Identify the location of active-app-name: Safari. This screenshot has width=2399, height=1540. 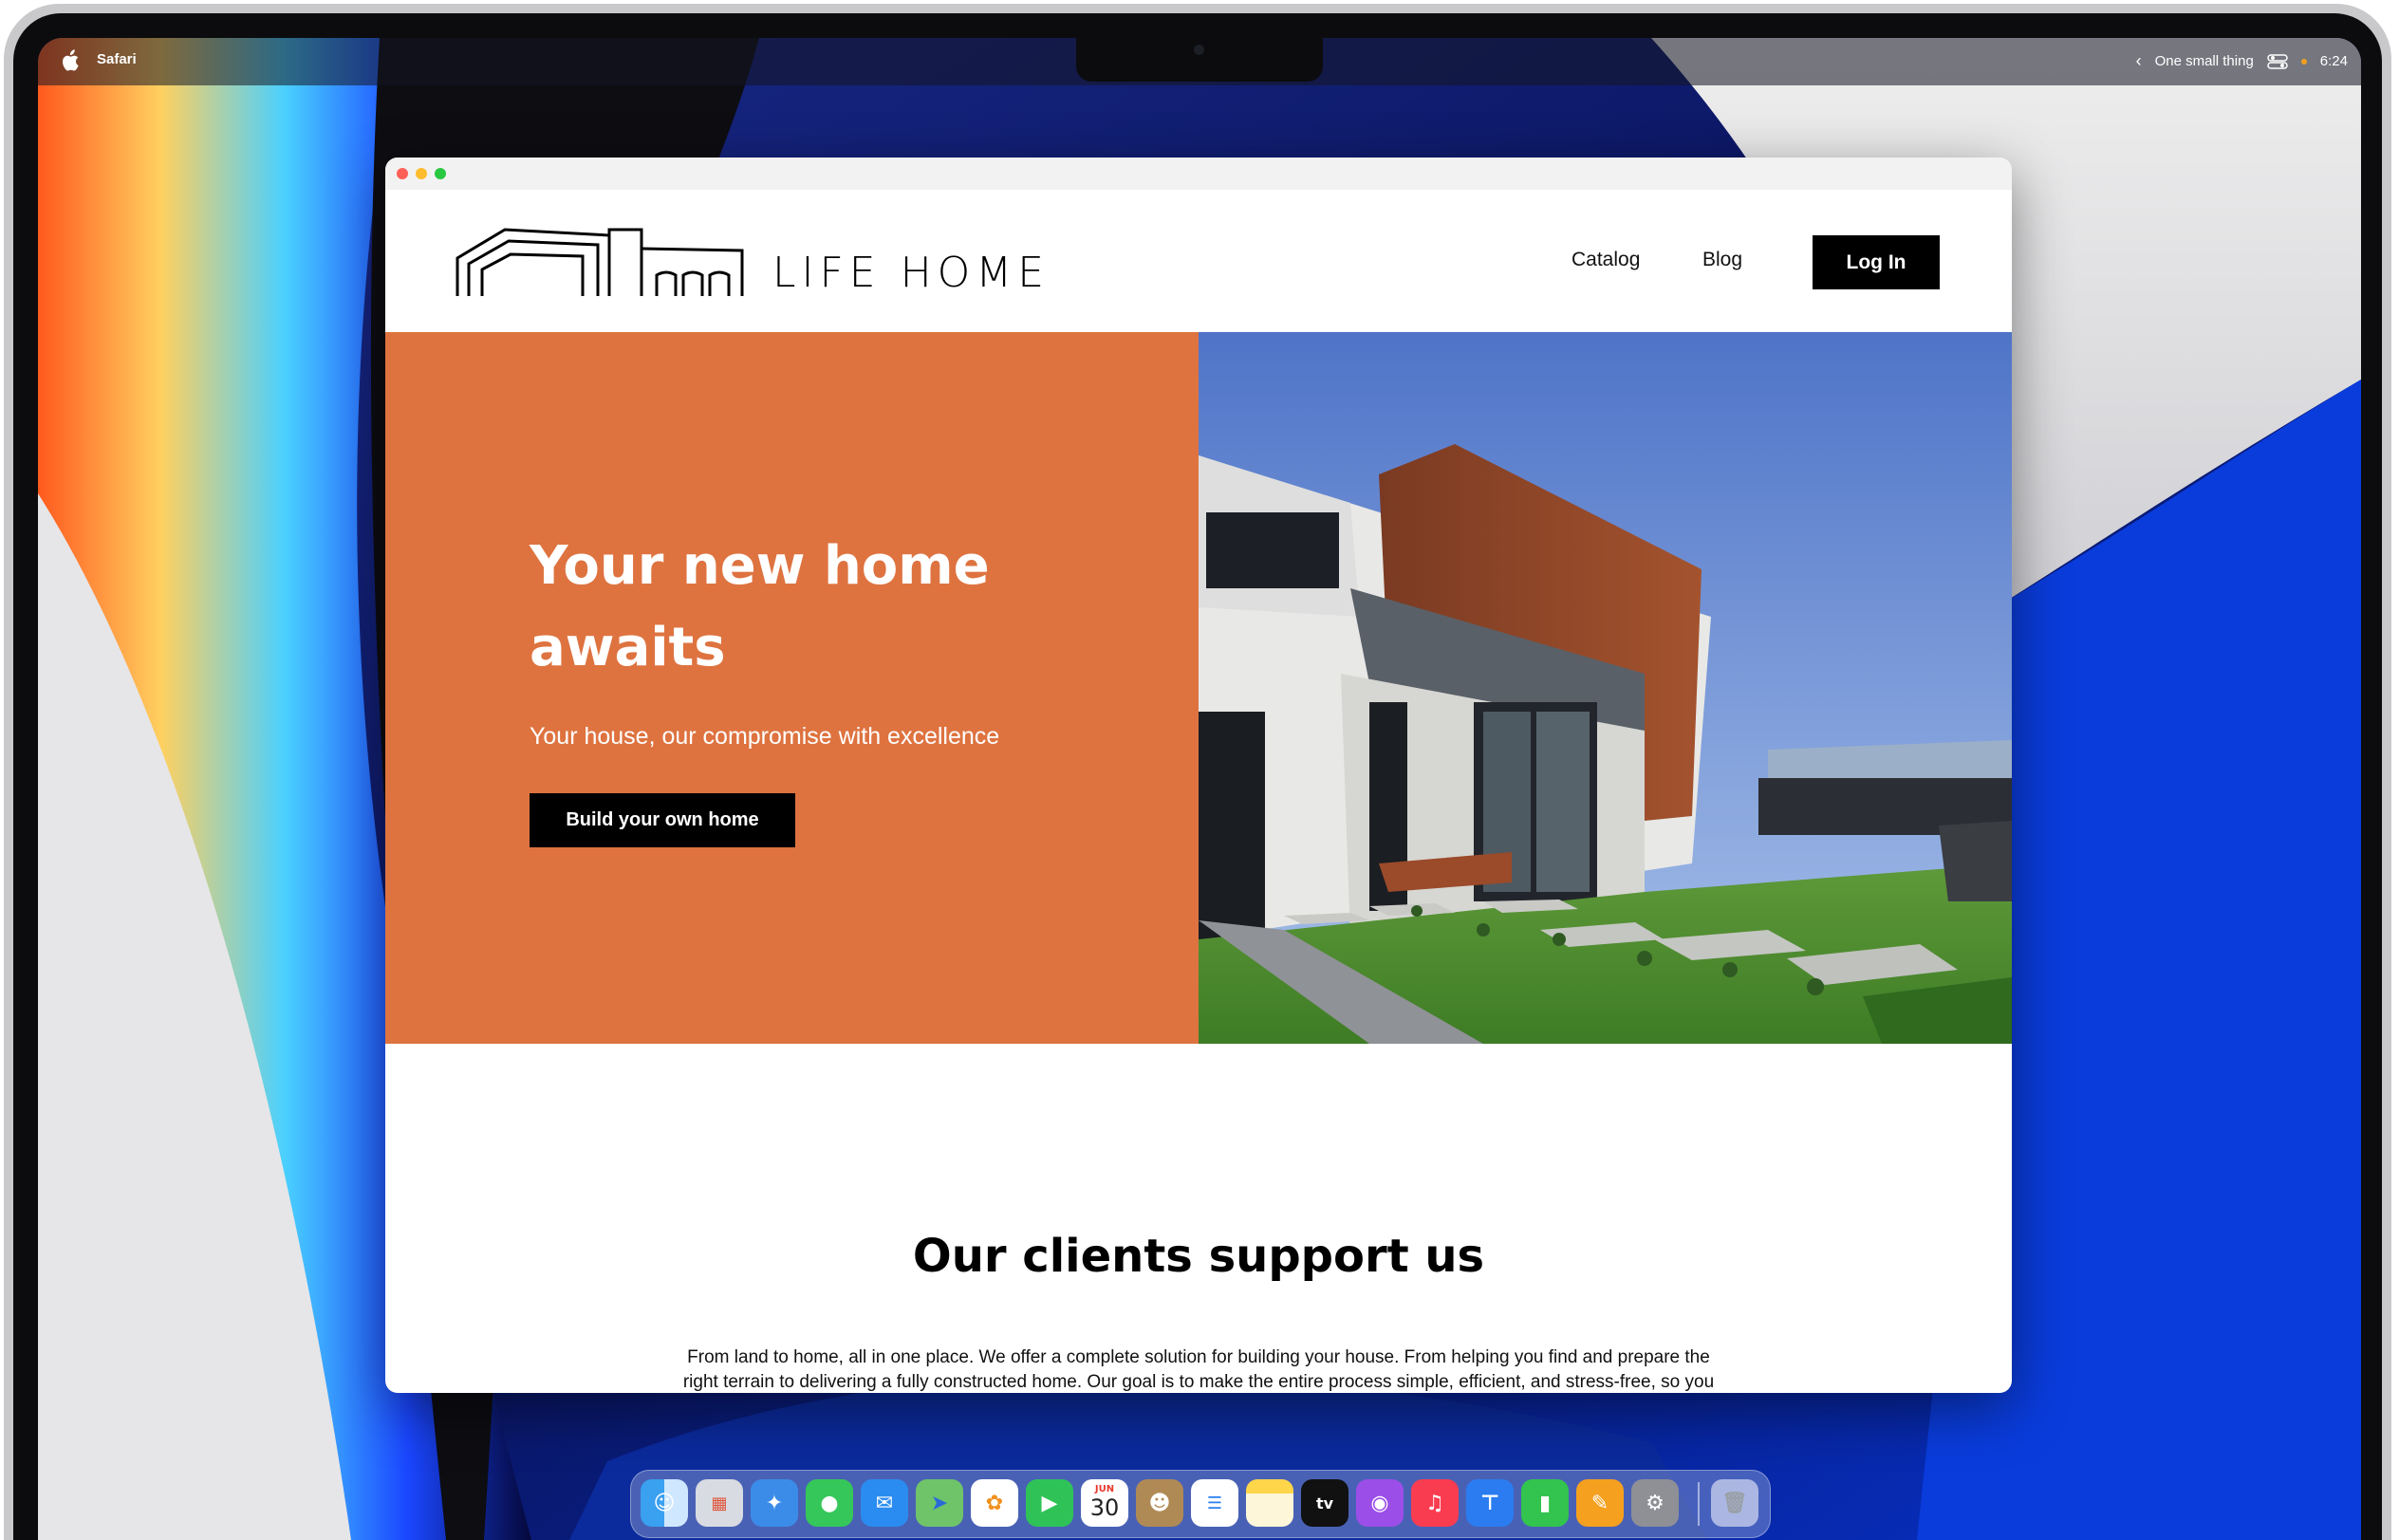
(117, 59).